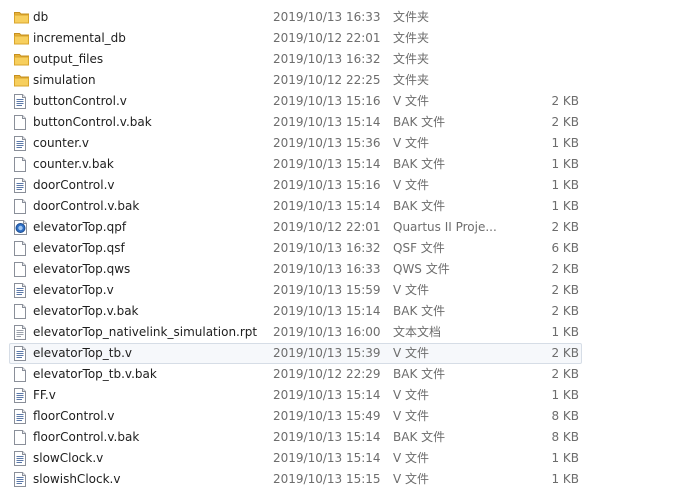 The width and height of the screenshot is (681, 490). Describe the element at coordinates (327, 353) in the screenshot. I see `file-date-modified: 2019/10/13 15:39` at that location.